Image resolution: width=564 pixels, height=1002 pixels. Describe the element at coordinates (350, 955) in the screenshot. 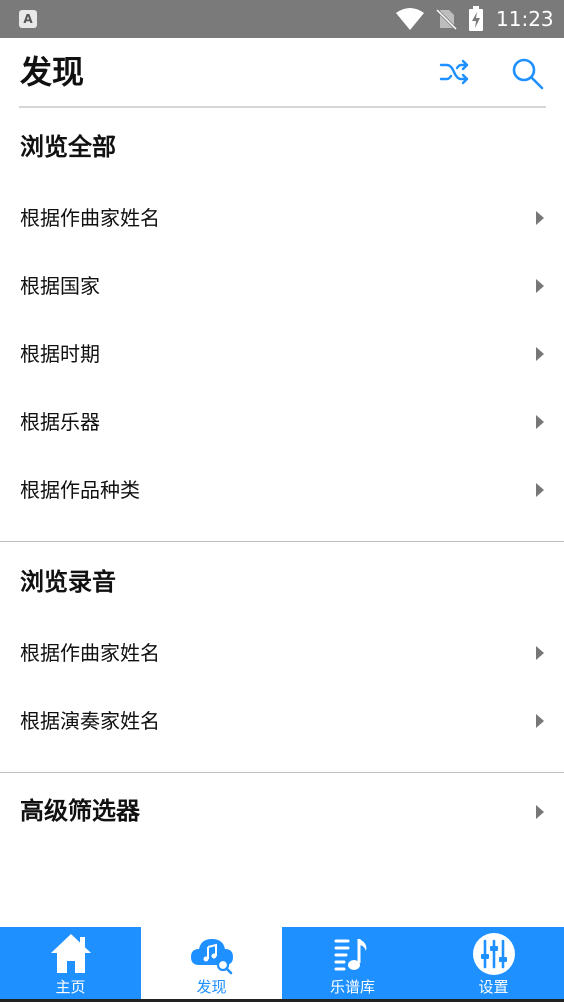

I see `sheet-music-icon` at that location.